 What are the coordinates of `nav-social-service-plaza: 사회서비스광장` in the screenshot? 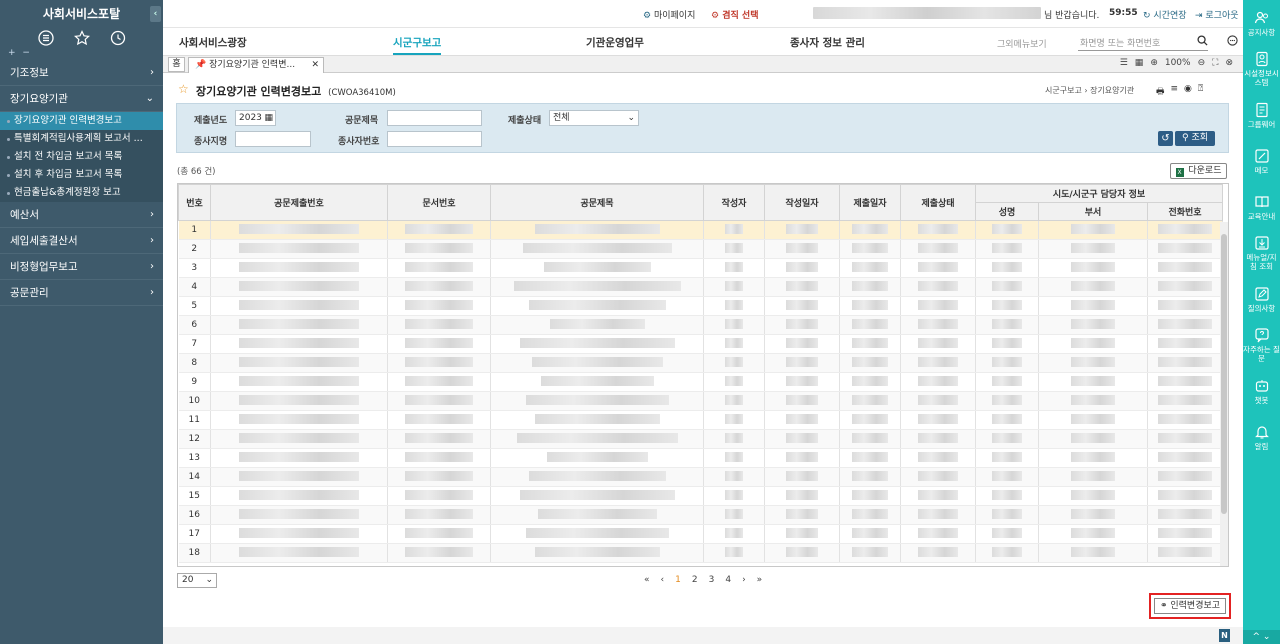 It's located at (213, 42).